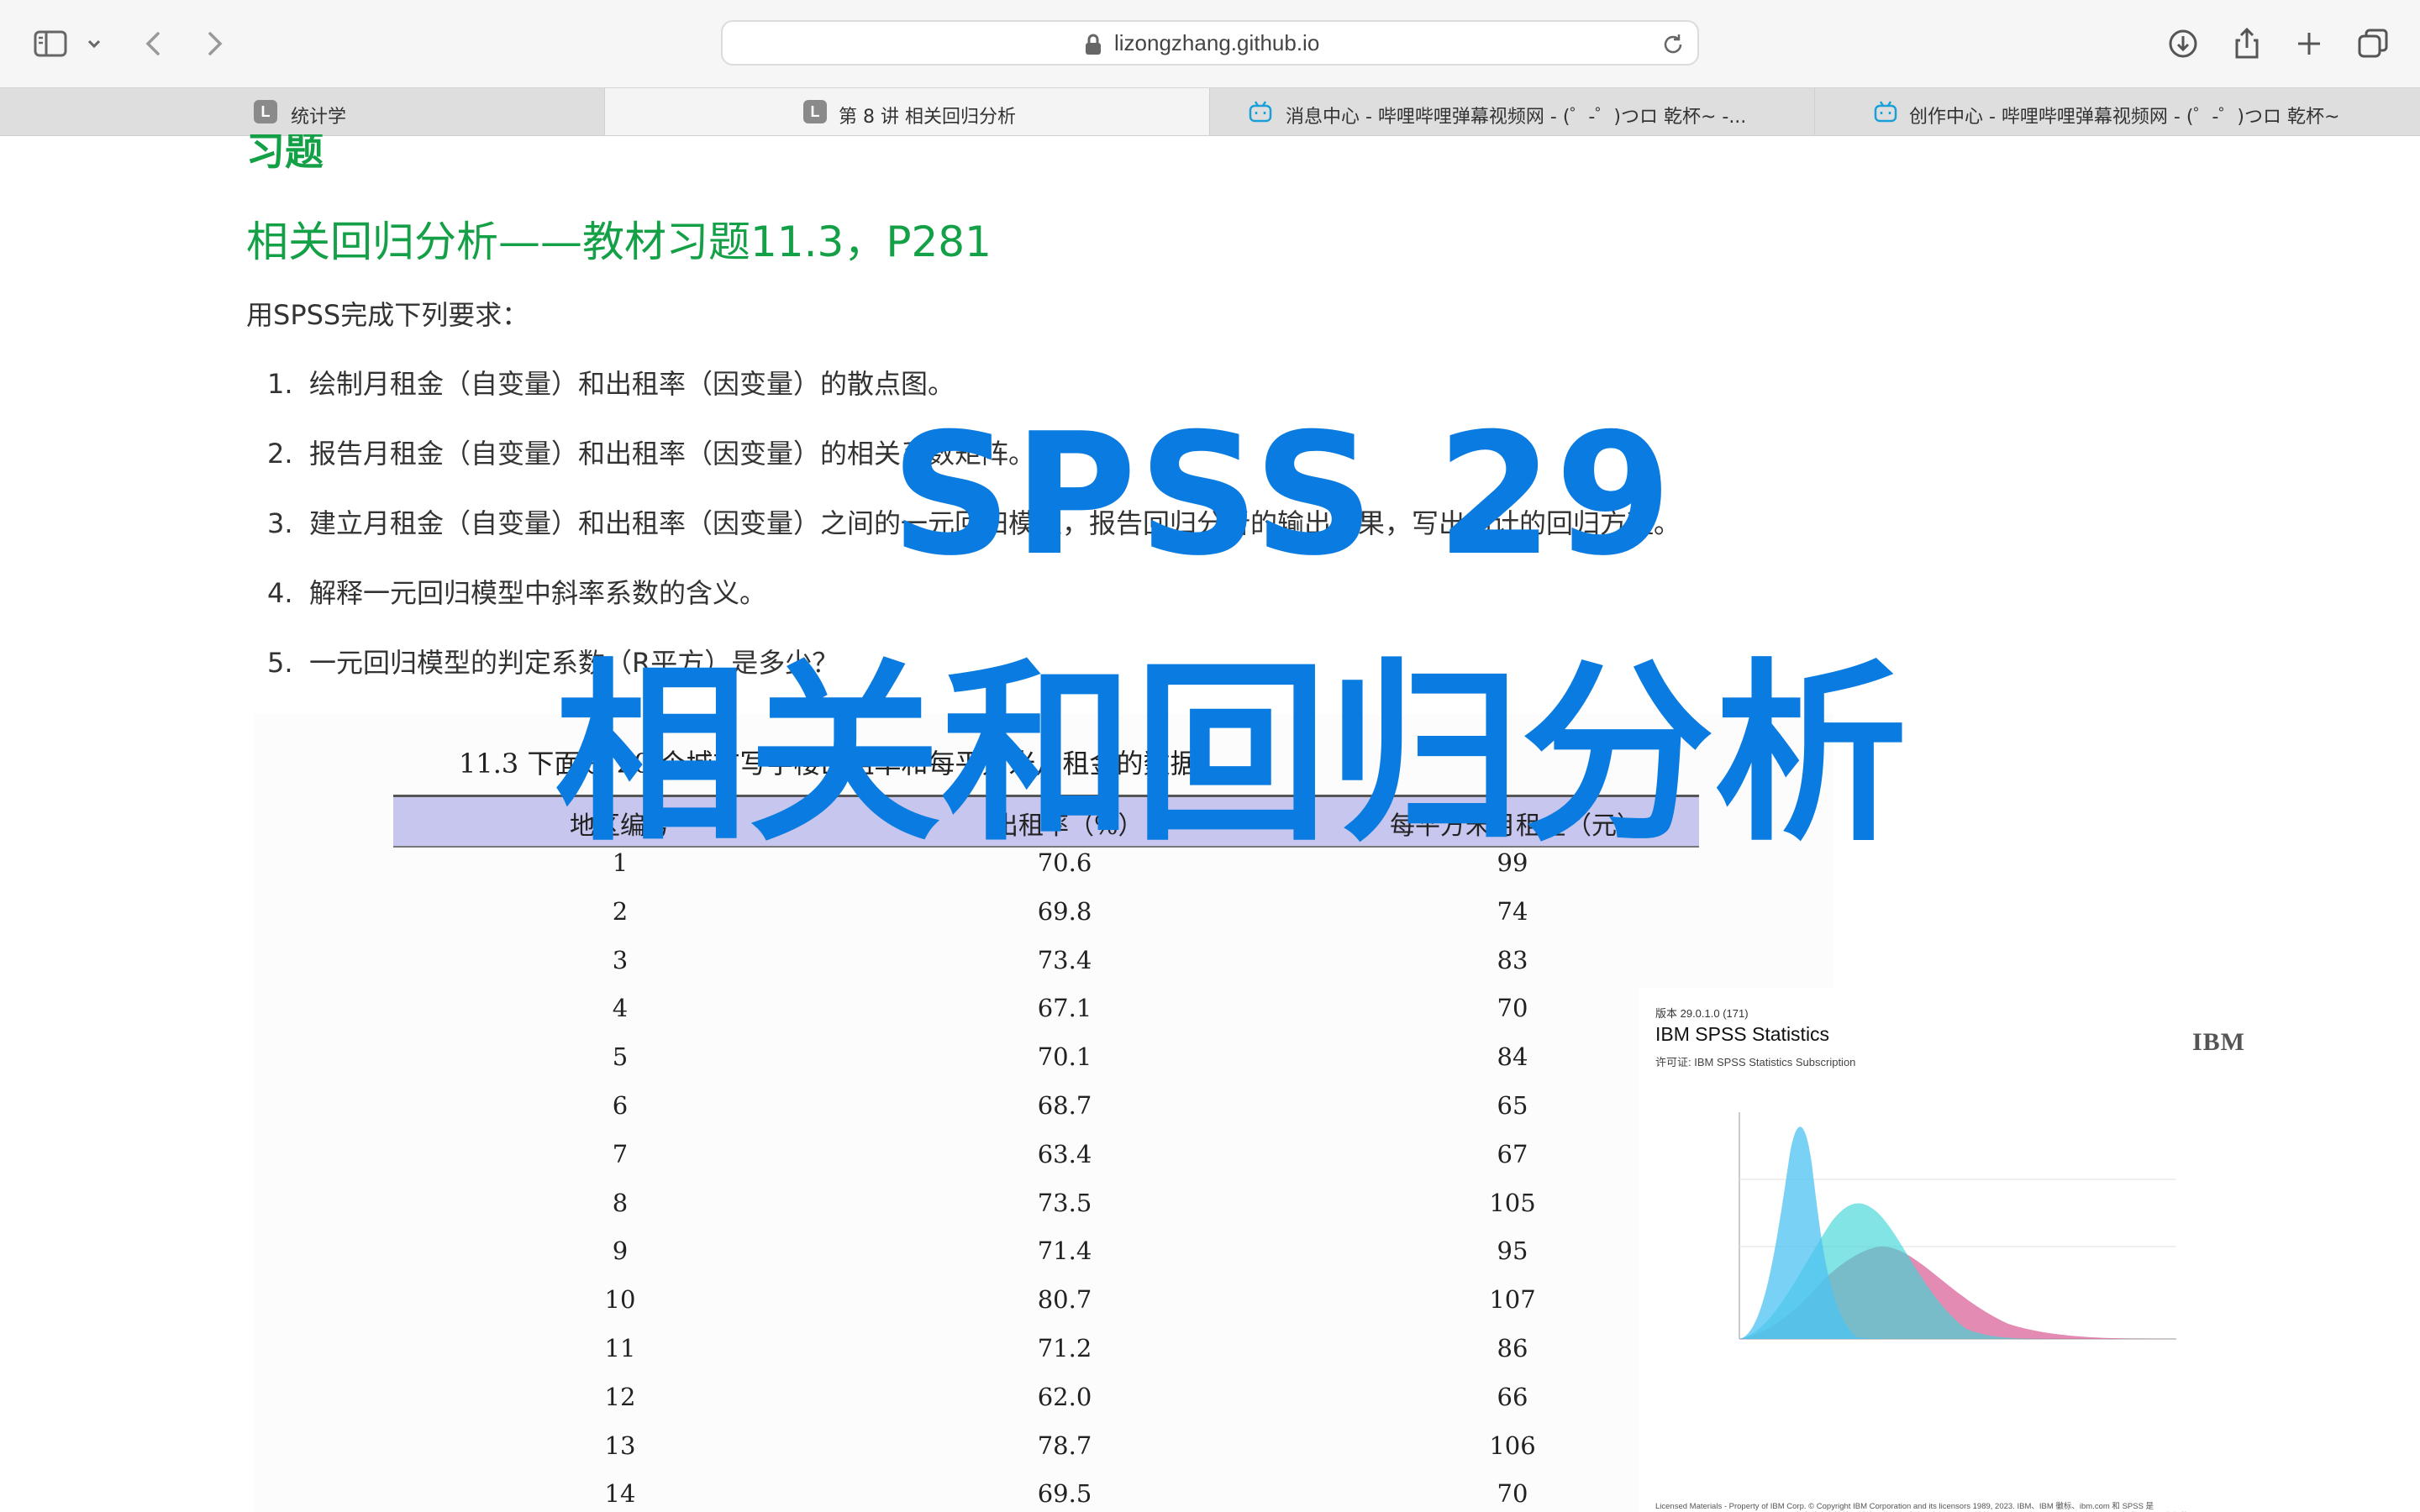 This screenshot has height=1512, width=2420. Describe the element at coordinates (1702, 1013) in the screenshot. I see `version-text: 版本 29.0.1.0 (171)` at that location.